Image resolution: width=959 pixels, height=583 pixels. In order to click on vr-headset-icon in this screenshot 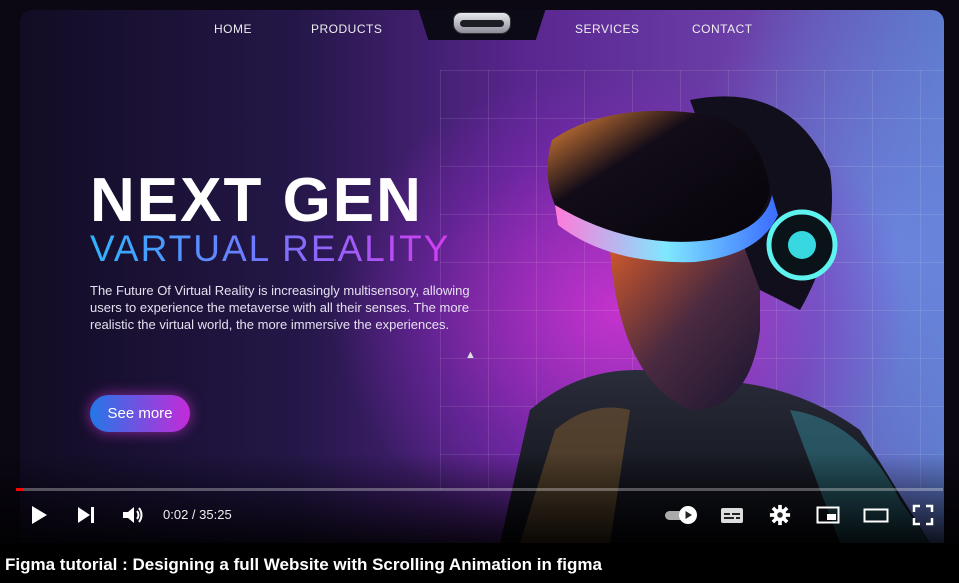, I will do `click(482, 23)`.